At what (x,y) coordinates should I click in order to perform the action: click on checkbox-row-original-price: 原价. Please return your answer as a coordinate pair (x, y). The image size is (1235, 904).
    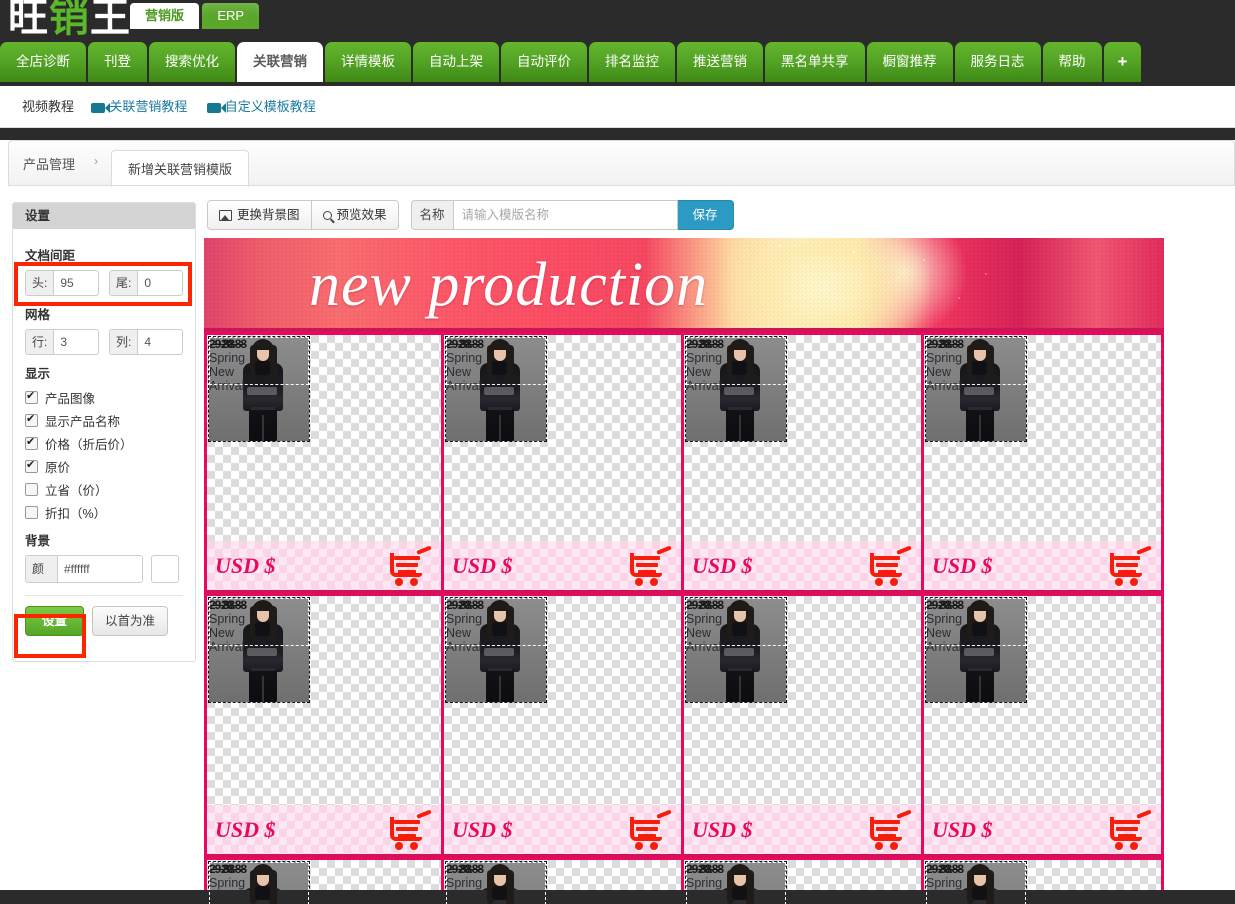
    Looking at the image, I should click on (104, 466).